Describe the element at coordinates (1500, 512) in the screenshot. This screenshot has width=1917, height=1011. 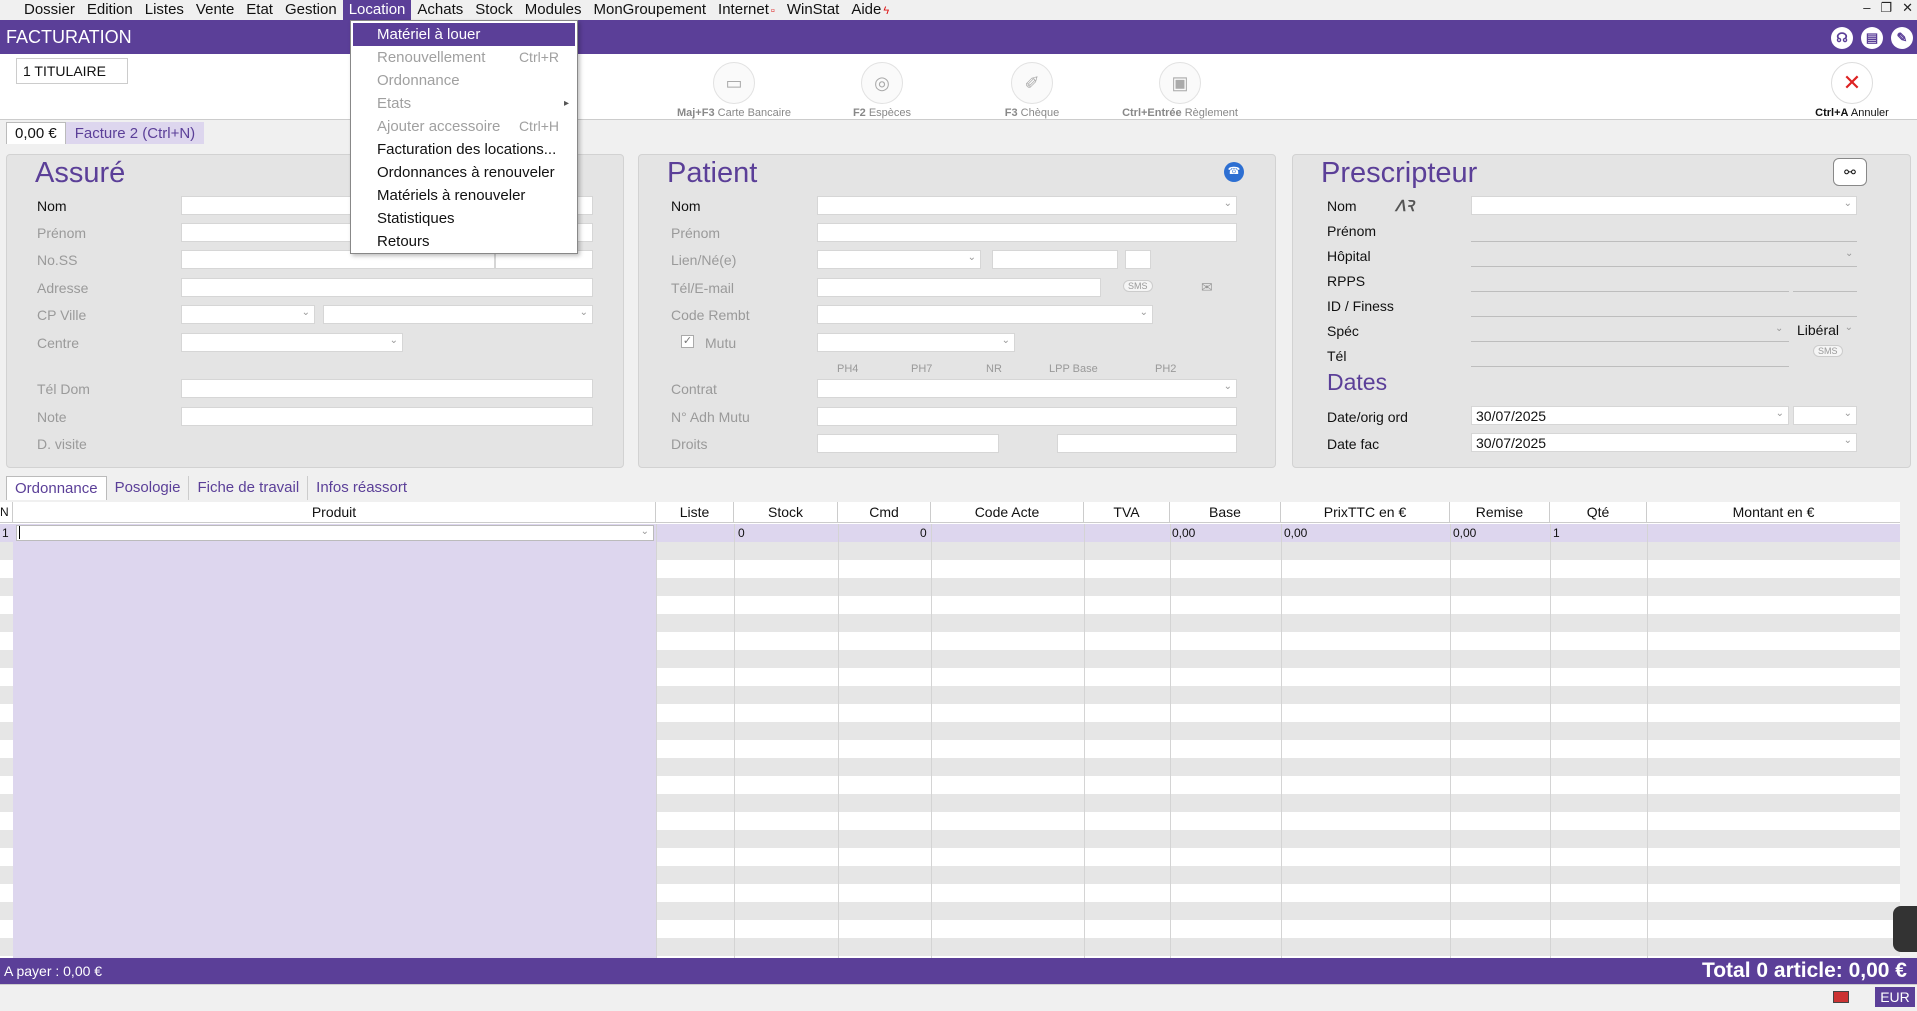
I see `col-remise-header: Remise` at that location.